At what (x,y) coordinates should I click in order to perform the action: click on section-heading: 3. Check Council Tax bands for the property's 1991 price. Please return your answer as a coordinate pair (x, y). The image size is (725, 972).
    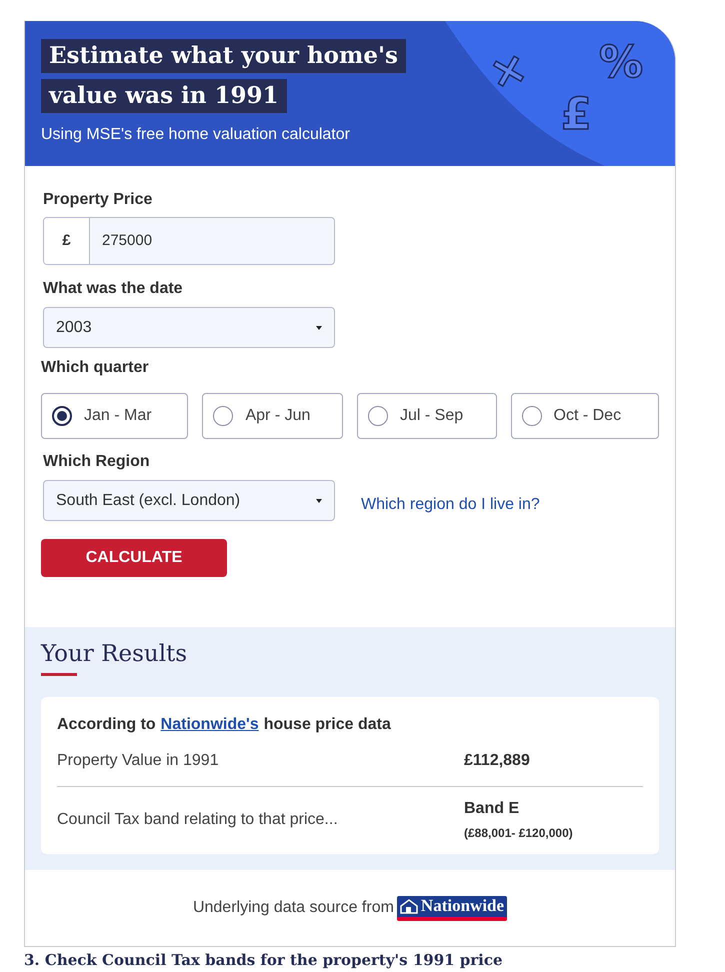
    Looking at the image, I should click on (264, 960).